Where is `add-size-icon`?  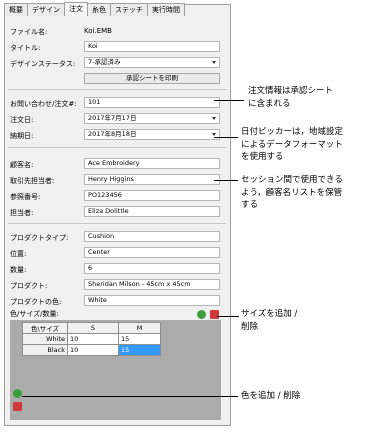
add-size-icon is located at coordinates (201, 314).